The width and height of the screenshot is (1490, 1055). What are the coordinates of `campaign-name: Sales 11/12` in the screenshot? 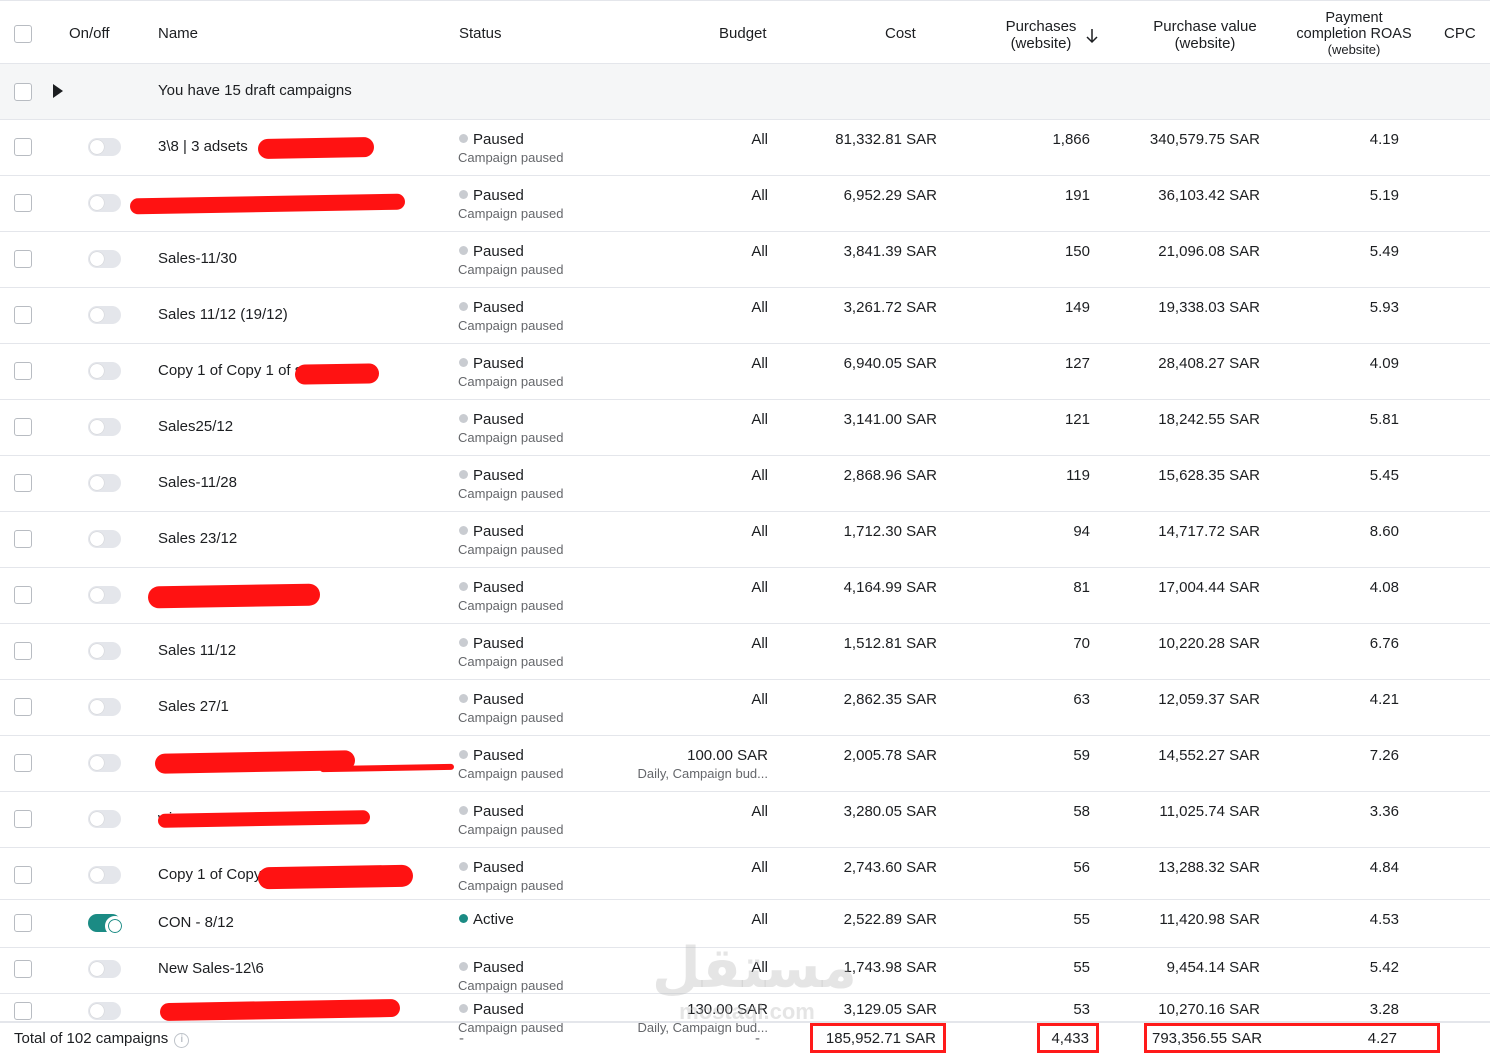 It's located at (197, 650).